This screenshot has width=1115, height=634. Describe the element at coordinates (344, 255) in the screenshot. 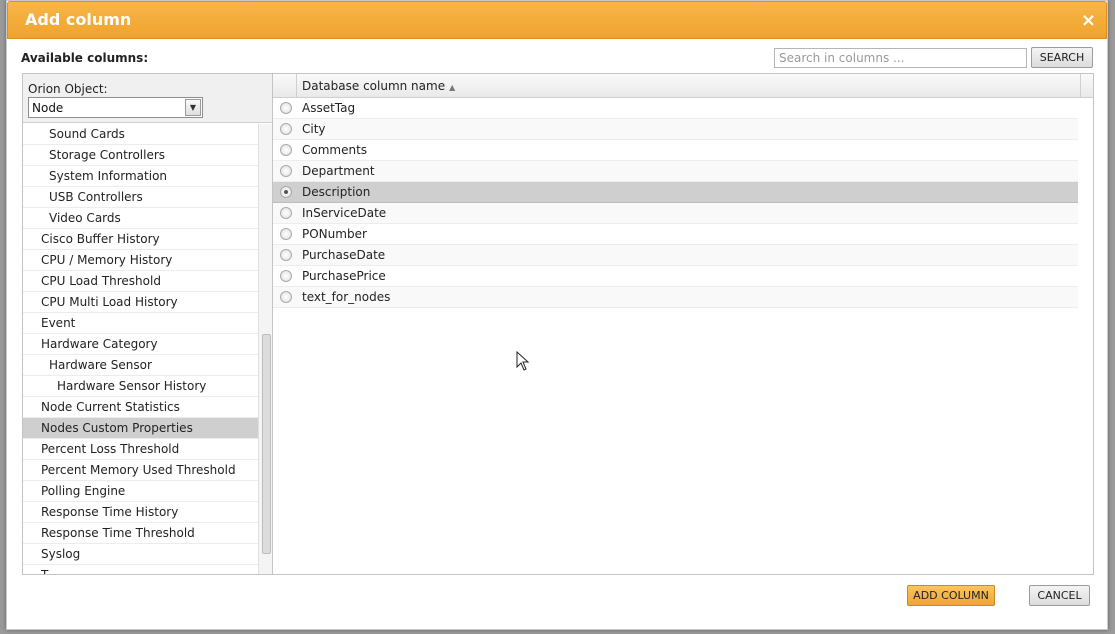

I see `column-name: PurchaseDate` at that location.